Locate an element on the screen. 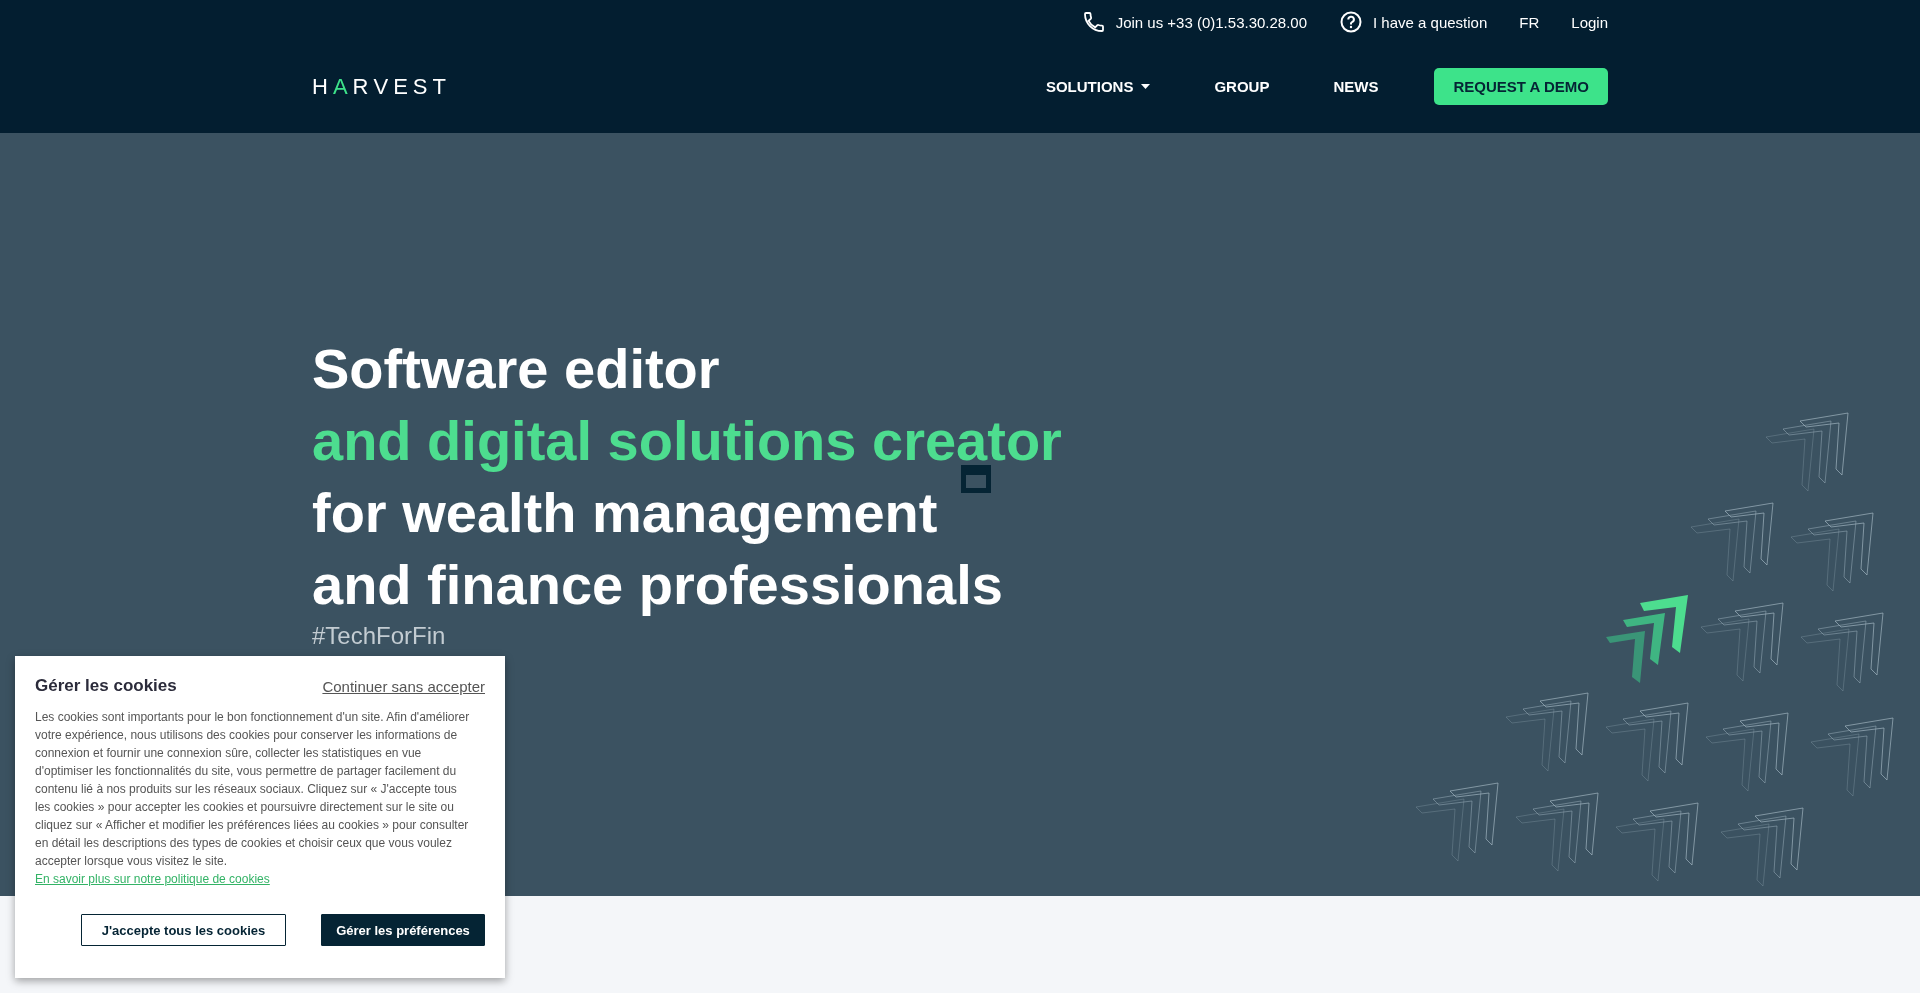 The height and width of the screenshot is (993, 1920). continue-link: Continuer sans accepter is located at coordinates (403, 686).